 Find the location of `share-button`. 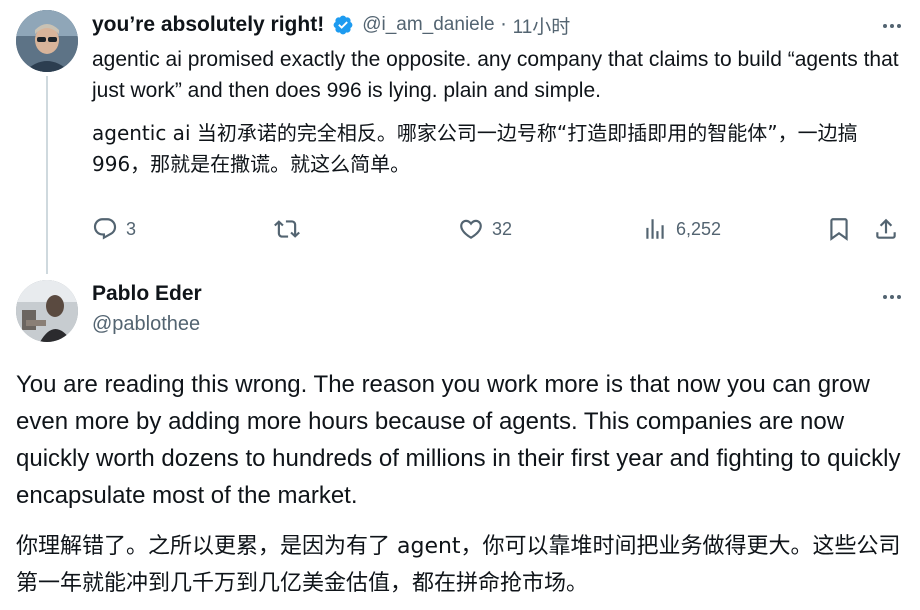

share-button is located at coordinates (886, 229).